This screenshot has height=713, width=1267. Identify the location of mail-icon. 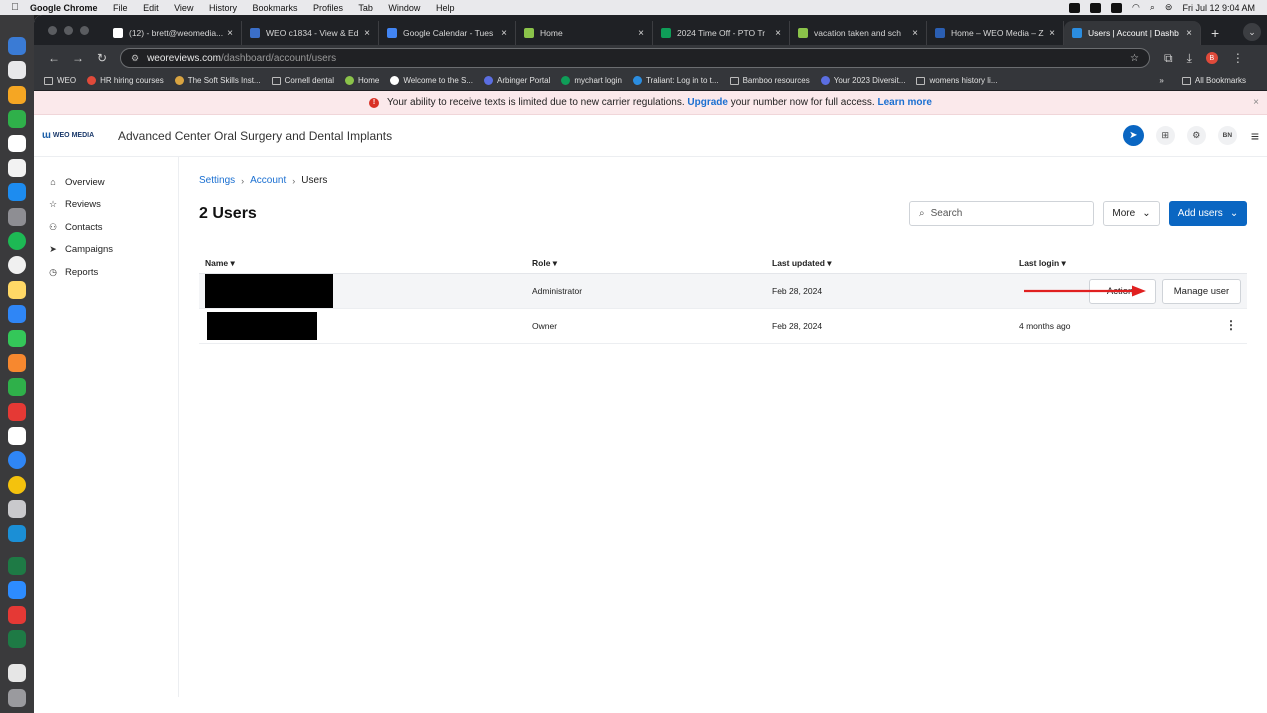
(17, 314).